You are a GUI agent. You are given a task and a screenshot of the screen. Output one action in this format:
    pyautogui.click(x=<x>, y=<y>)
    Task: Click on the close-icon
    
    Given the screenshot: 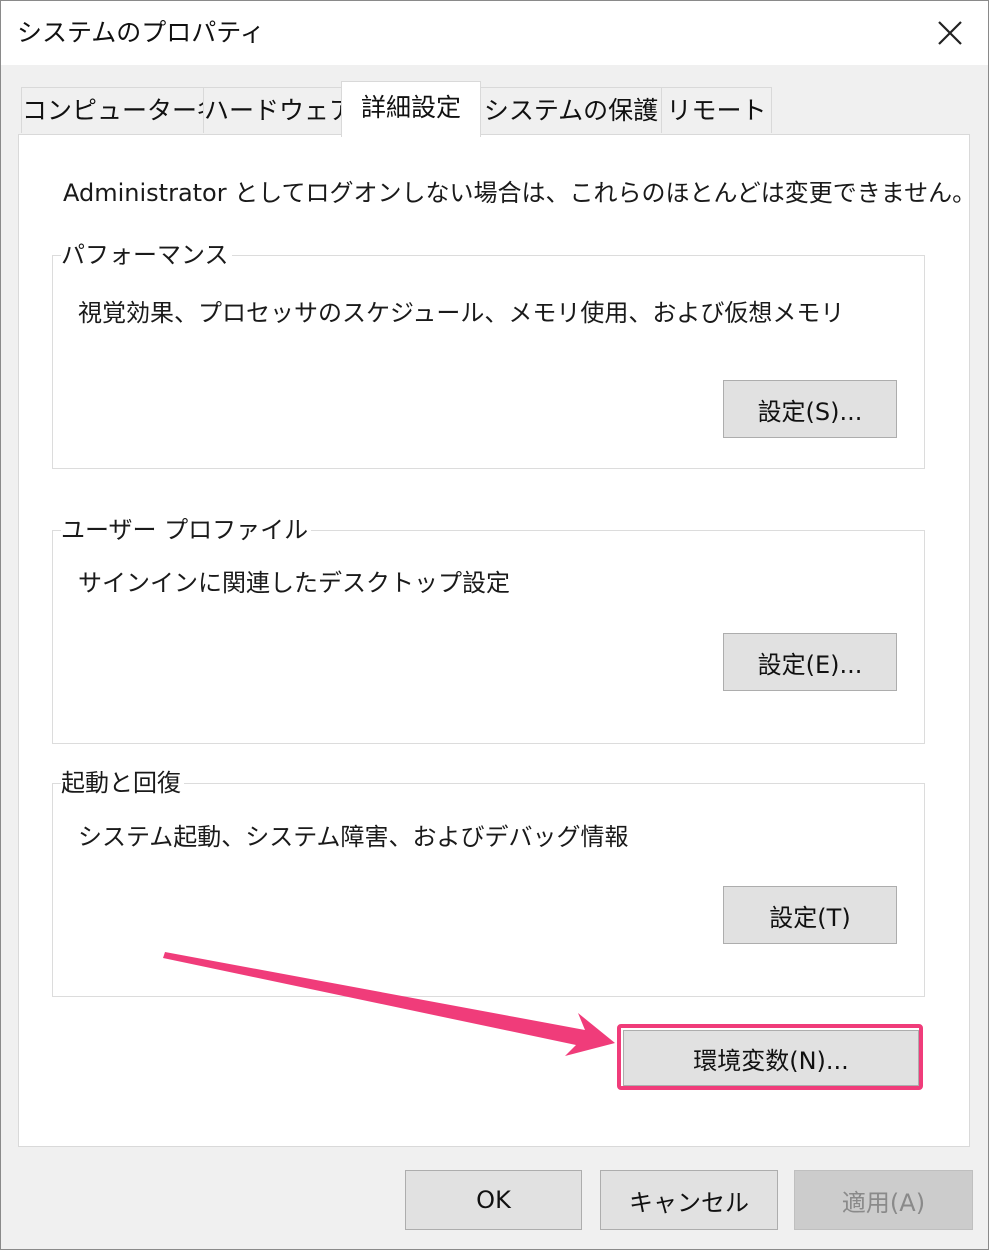 What is the action you would take?
    pyautogui.click(x=950, y=33)
    